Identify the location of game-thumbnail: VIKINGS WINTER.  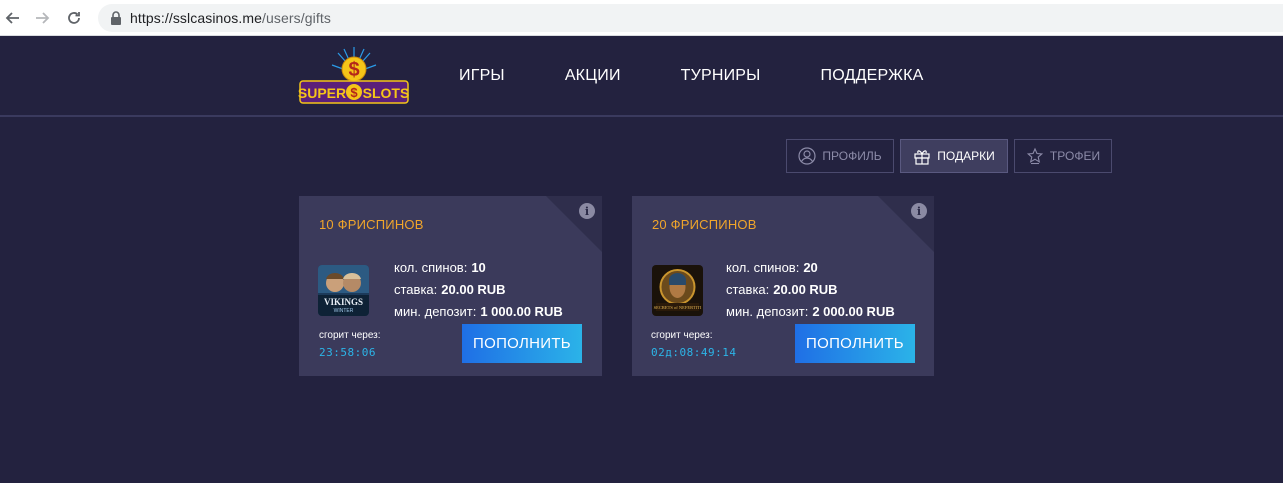
(343, 290).